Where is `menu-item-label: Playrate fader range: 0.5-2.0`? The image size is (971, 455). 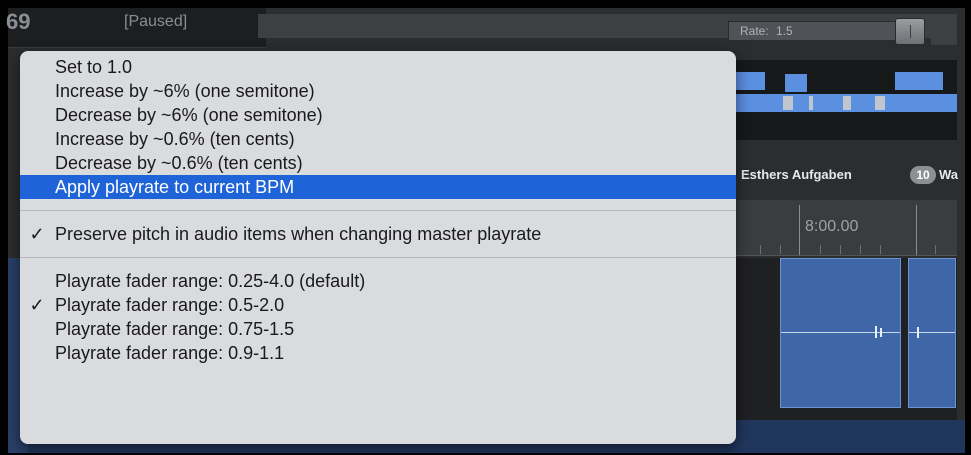 menu-item-label: Playrate fader range: 0.5-2.0 is located at coordinates (170, 305).